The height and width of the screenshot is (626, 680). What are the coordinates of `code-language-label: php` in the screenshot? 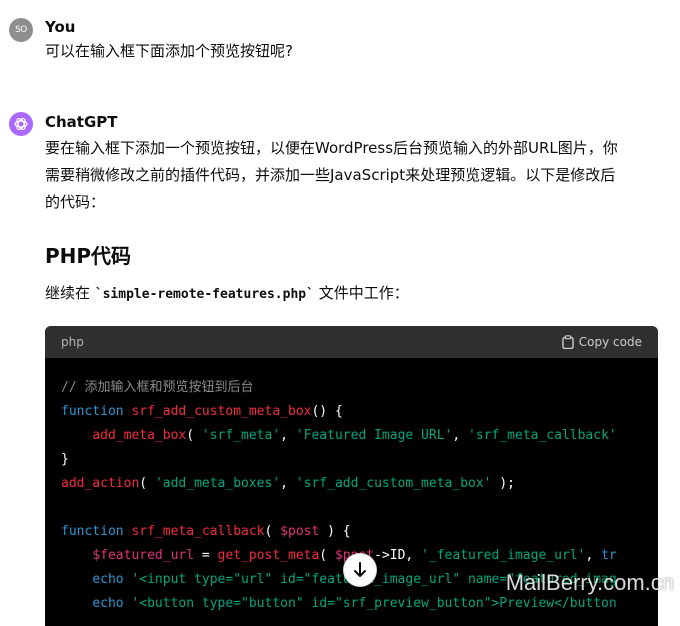 It's located at (72, 342).